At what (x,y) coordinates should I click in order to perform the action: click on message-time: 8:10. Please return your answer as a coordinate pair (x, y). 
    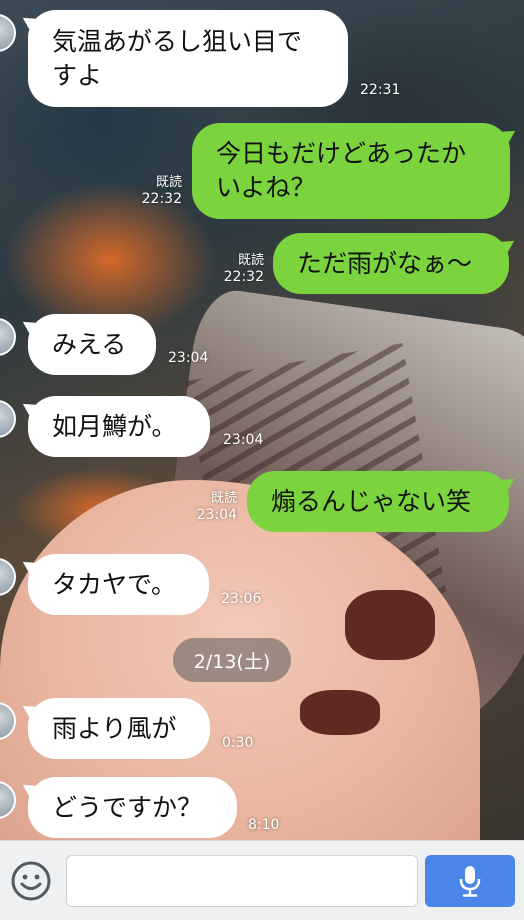
    Looking at the image, I should click on (264, 825).